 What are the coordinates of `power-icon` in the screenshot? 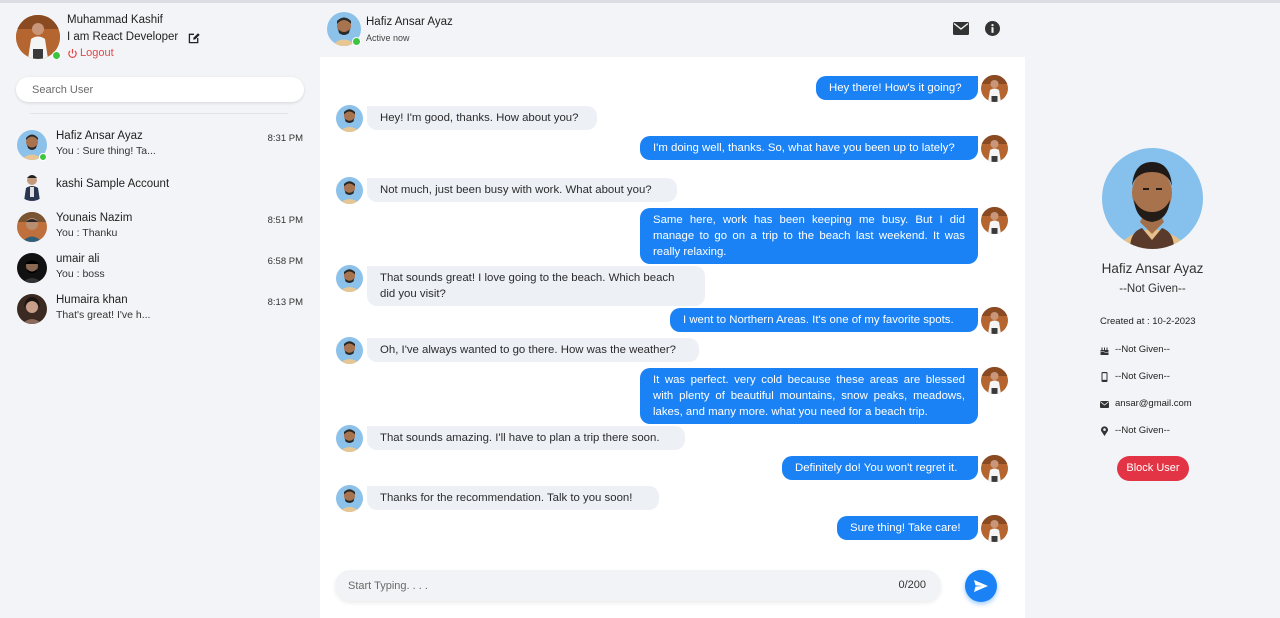 It's located at (72, 53).